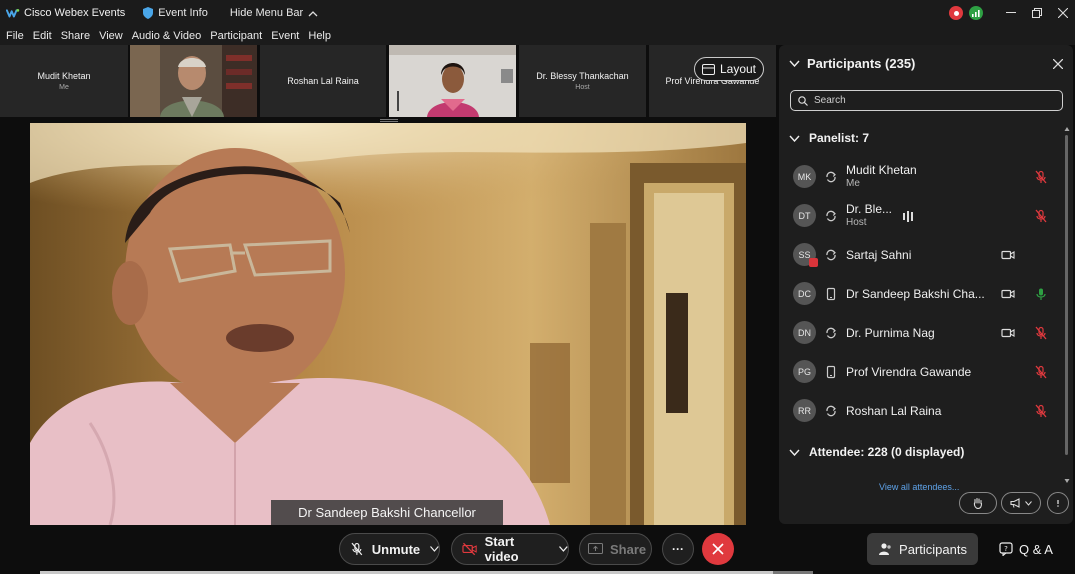 The width and height of the screenshot is (1075, 574). Describe the element at coordinates (582, 87) in the screenshot. I see `thumb-role: Host` at that location.